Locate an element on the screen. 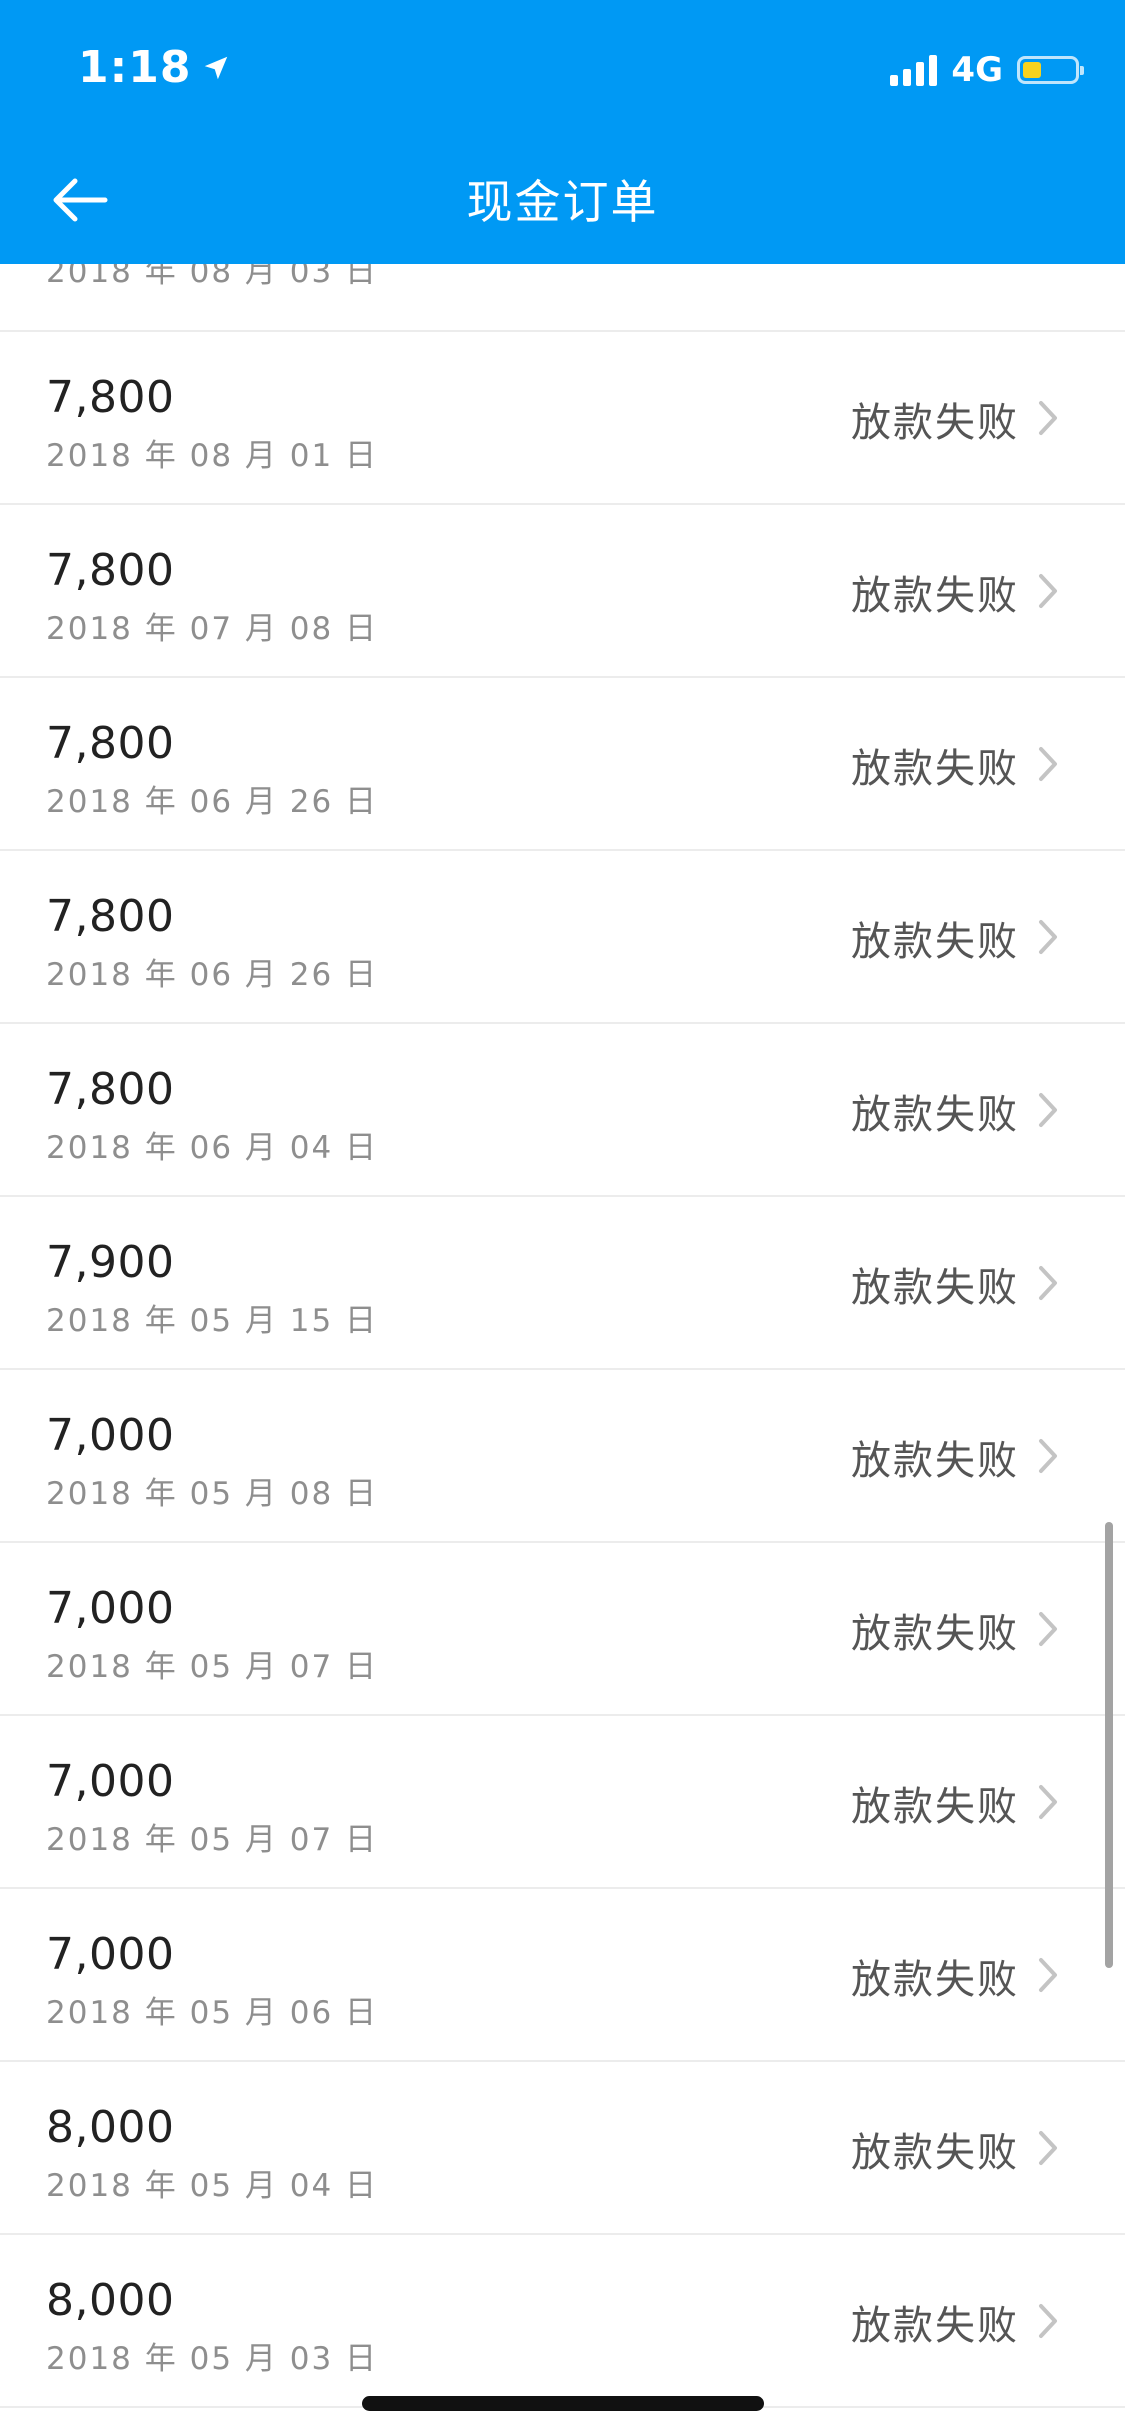 This screenshot has width=1125, height=2436. order-date: 2018 年 05 月 04 日 is located at coordinates (212, 2186).